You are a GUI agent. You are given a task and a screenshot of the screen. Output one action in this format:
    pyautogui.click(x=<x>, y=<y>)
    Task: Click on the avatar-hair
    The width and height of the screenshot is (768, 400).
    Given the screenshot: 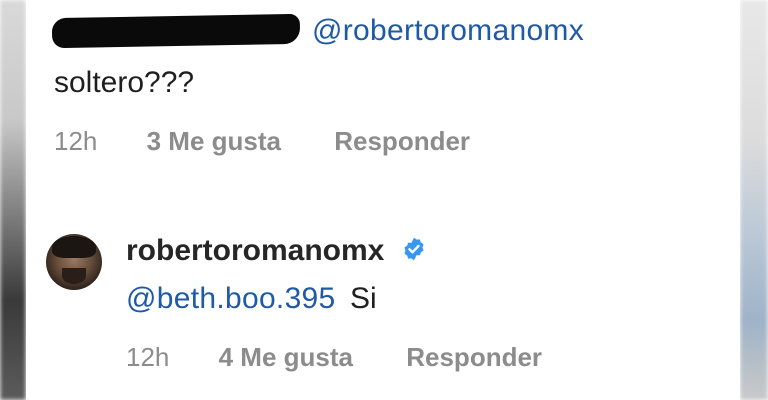 What is the action you would take?
    pyautogui.click(x=74, y=247)
    